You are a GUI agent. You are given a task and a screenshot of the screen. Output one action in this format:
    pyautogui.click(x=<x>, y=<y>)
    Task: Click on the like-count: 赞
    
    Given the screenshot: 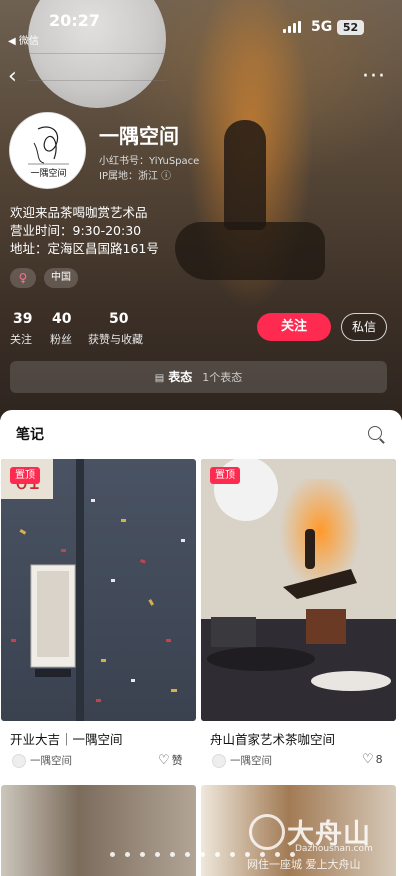 What is the action you would take?
    pyautogui.click(x=177, y=760)
    